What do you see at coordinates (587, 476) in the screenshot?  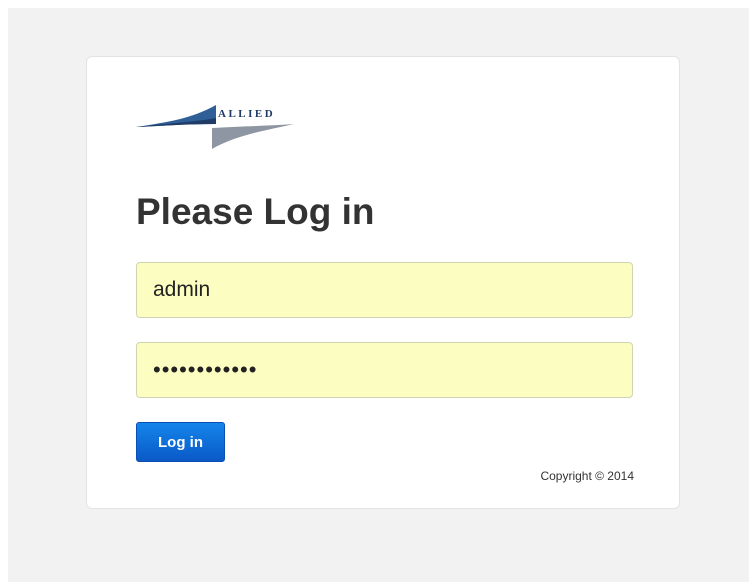 I see `copyright-text: Copyright © 2014` at bounding box center [587, 476].